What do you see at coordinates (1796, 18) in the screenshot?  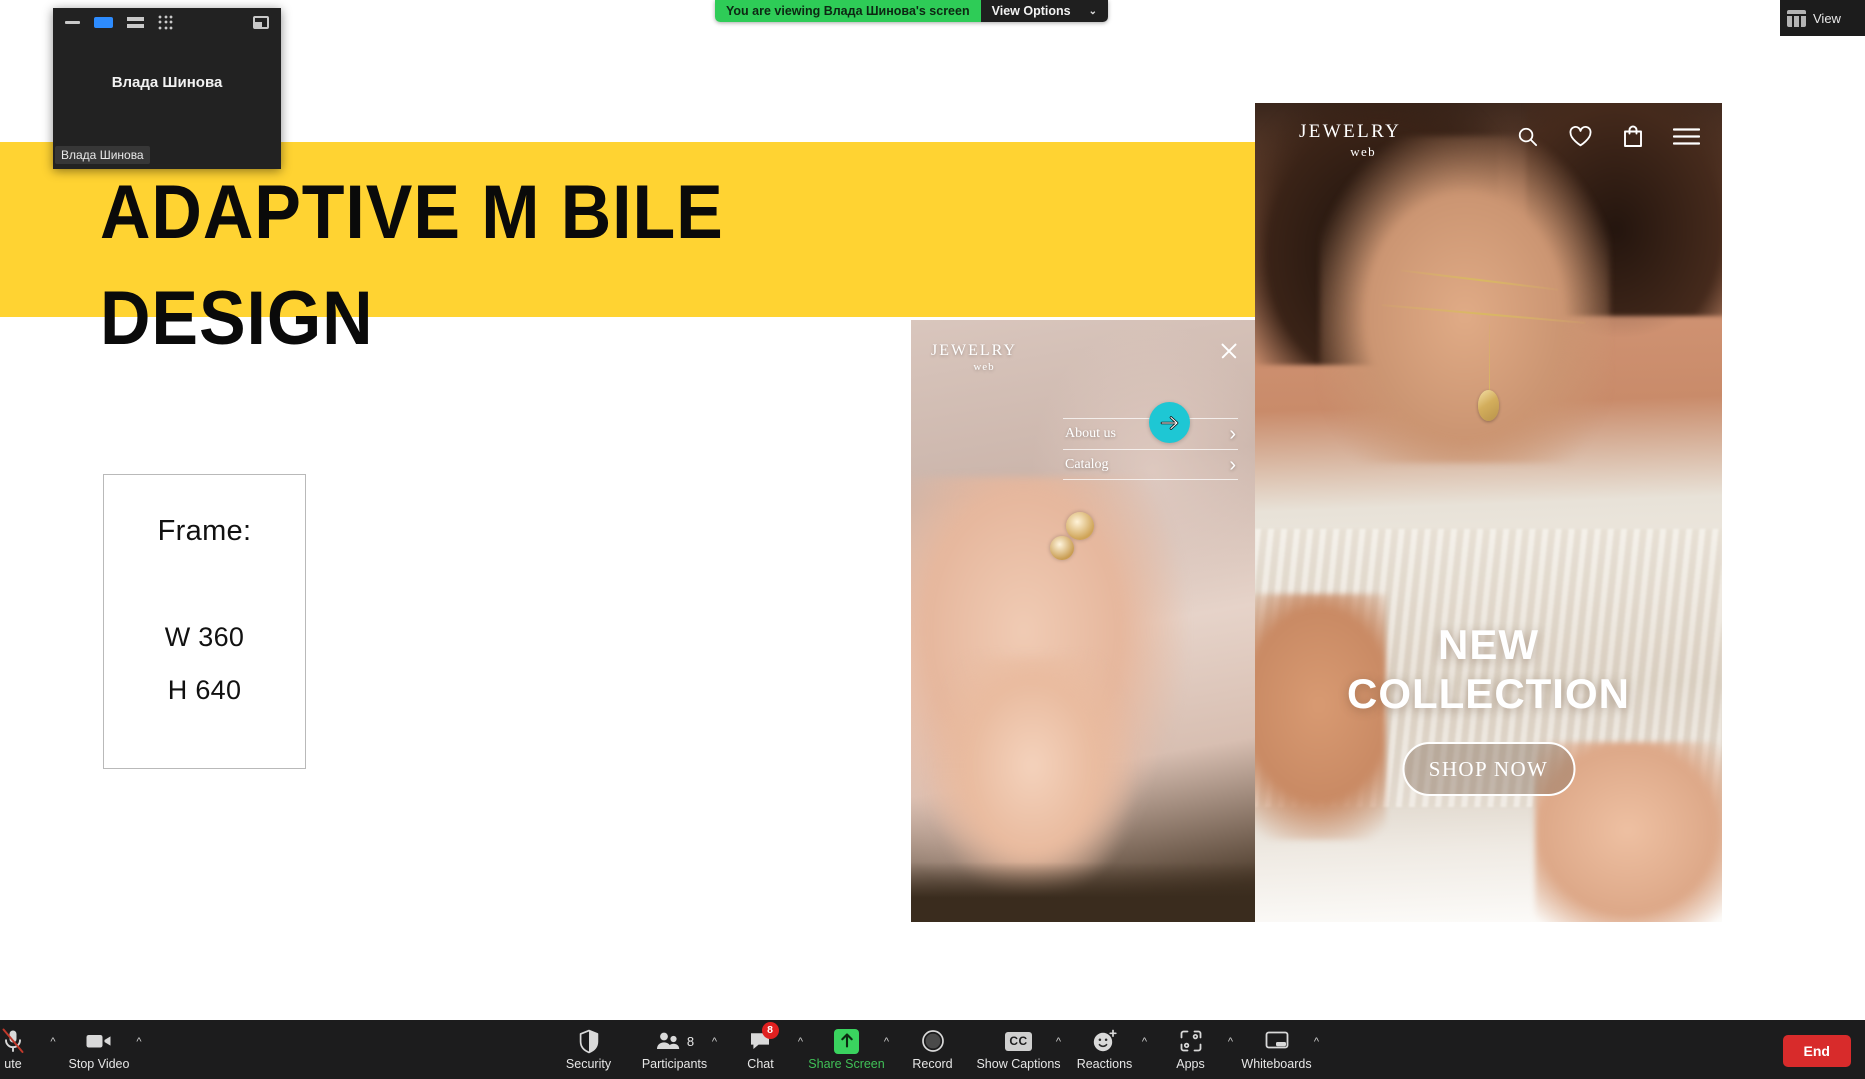 I see `gallery-view-icon` at bounding box center [1796, 18].